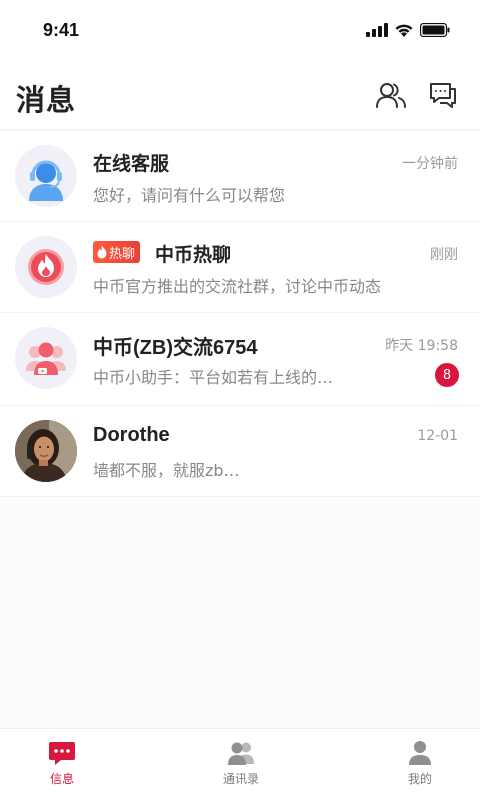 The width and height of the screenshot is (480, 800). I want to click on tab-messages: 信息, so click(62, 764).